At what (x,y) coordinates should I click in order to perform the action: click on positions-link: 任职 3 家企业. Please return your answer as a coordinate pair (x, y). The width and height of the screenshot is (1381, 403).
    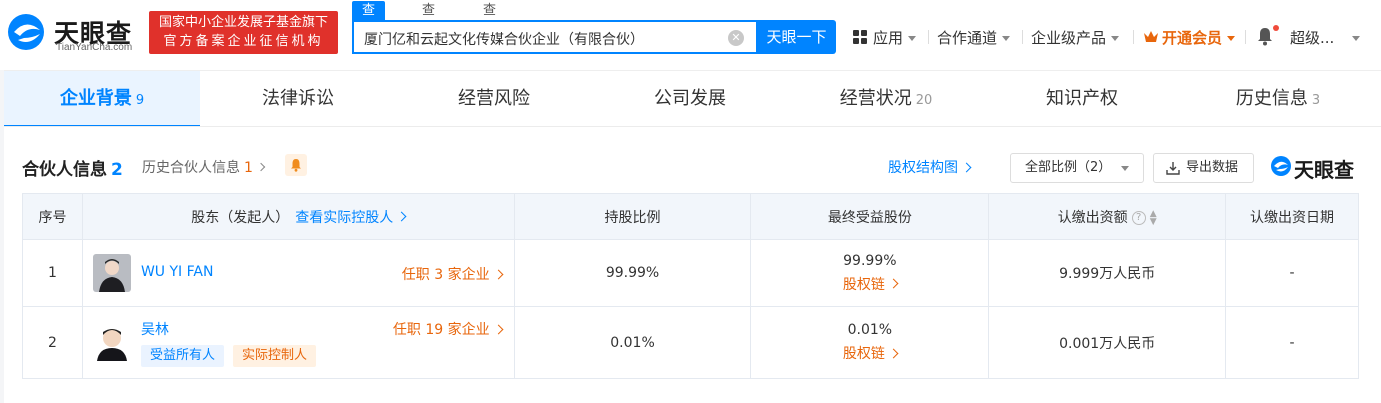
    Looking at the image, I should click on (452, 274).